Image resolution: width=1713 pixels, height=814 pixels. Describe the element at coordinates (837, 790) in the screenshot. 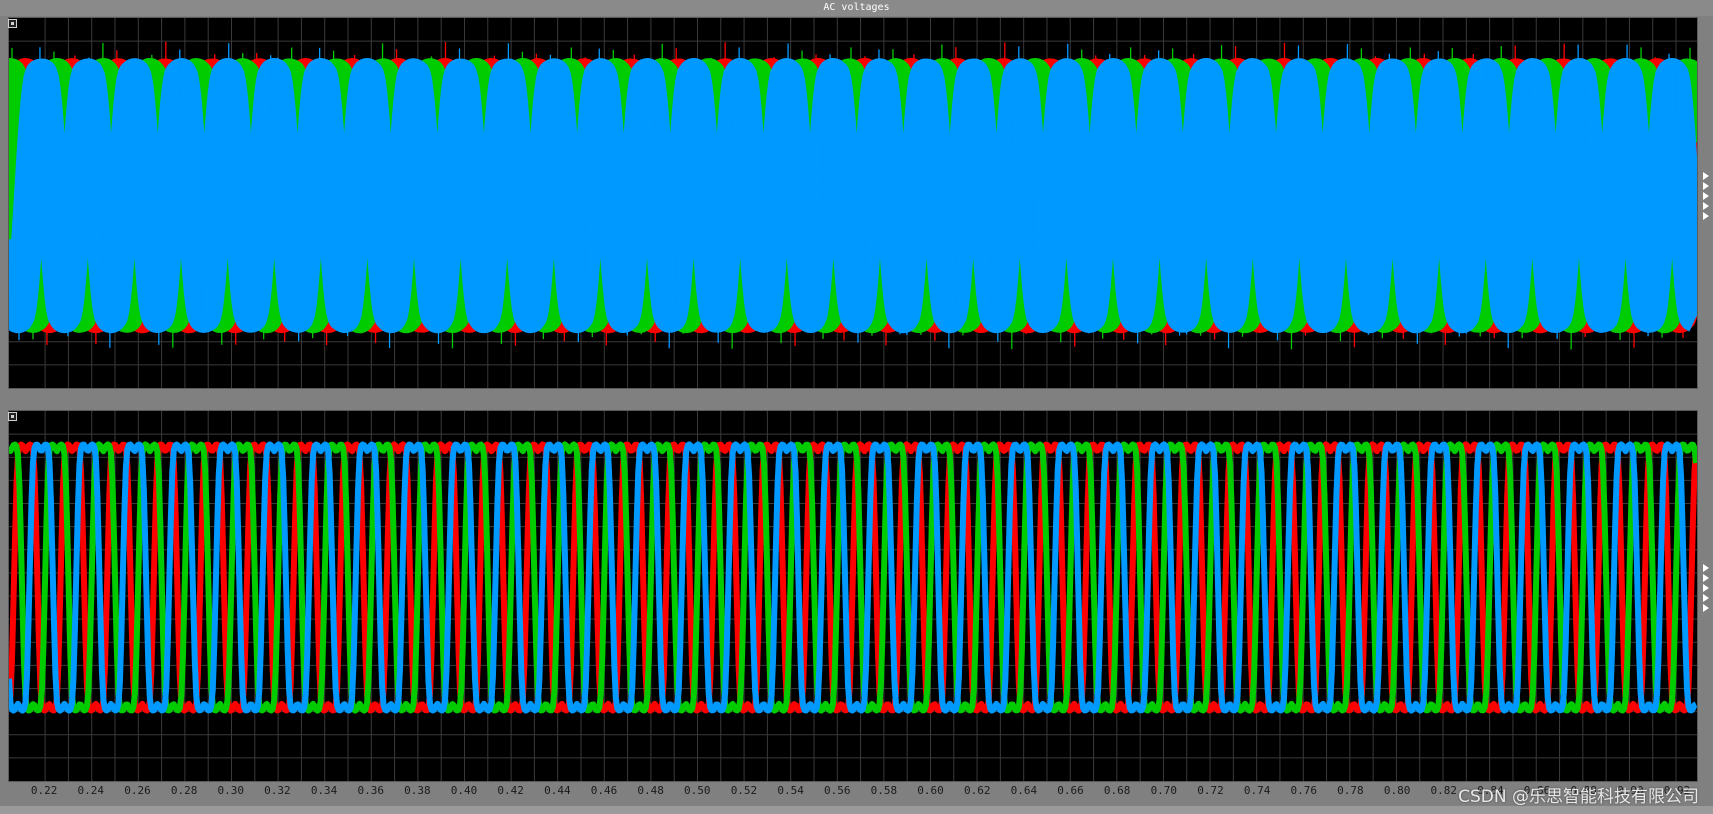

I see `time-tick-label: 0.56` at that location.